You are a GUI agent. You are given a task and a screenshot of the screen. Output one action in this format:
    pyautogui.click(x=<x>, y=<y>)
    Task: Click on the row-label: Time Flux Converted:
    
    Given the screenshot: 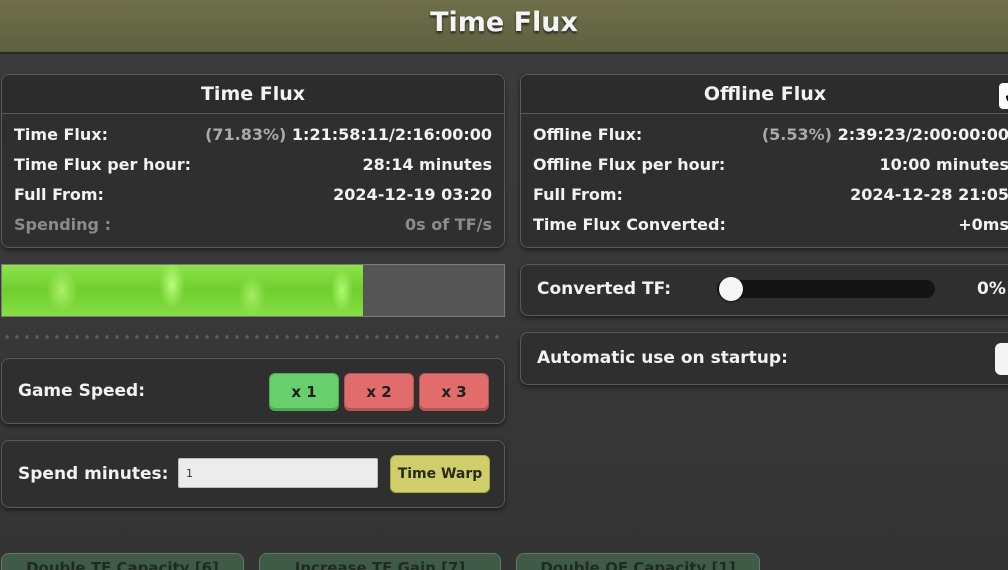 What is the action you would take?
    pyautogui.click(x=629, y=224)
    